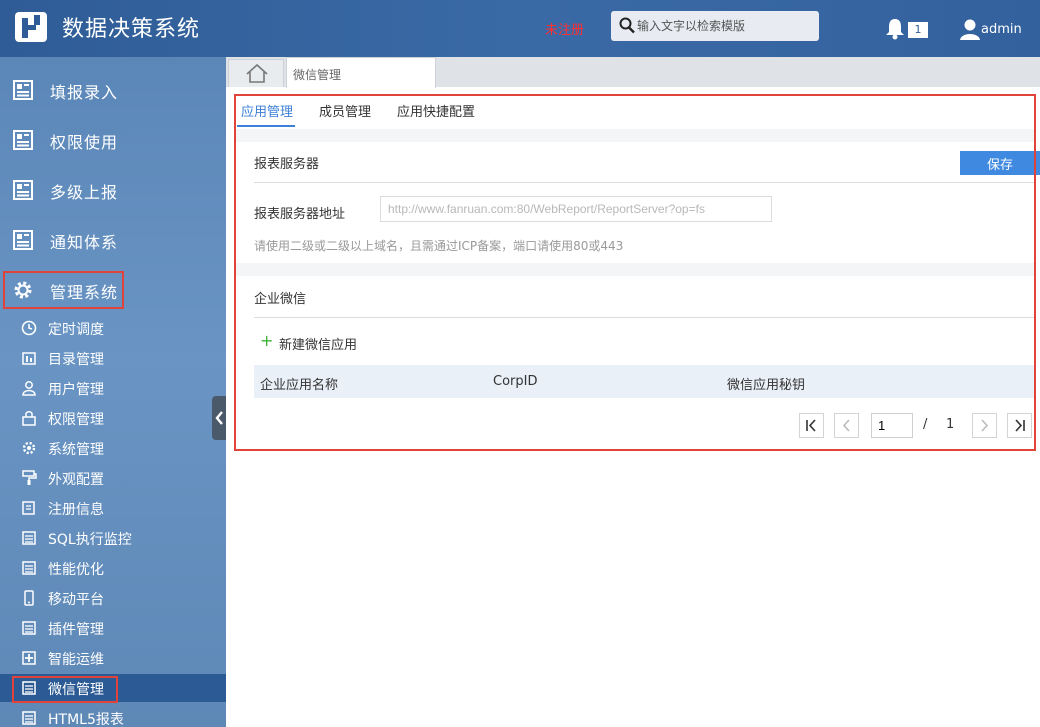  I want to click on folder-icon, so click(29, 358).